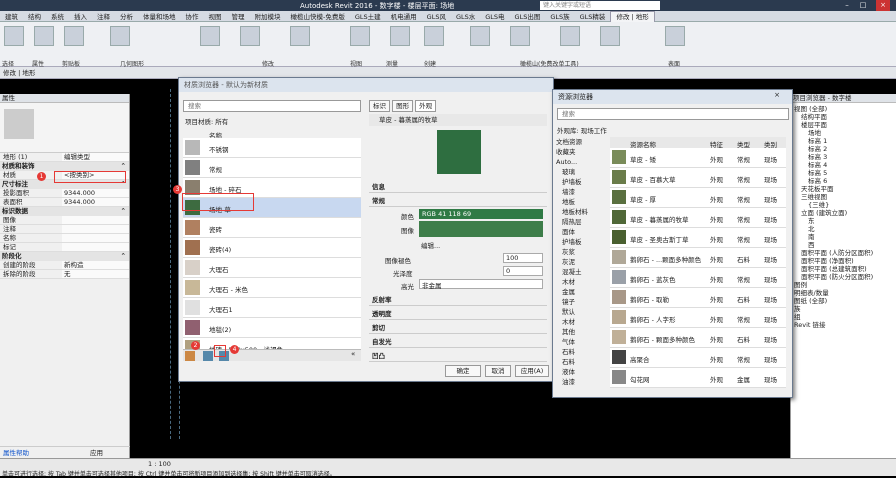  Describe the element at coordinates (843, 301) in the screenshot. I see `tree-item: 图纸 (全部)` at that location.